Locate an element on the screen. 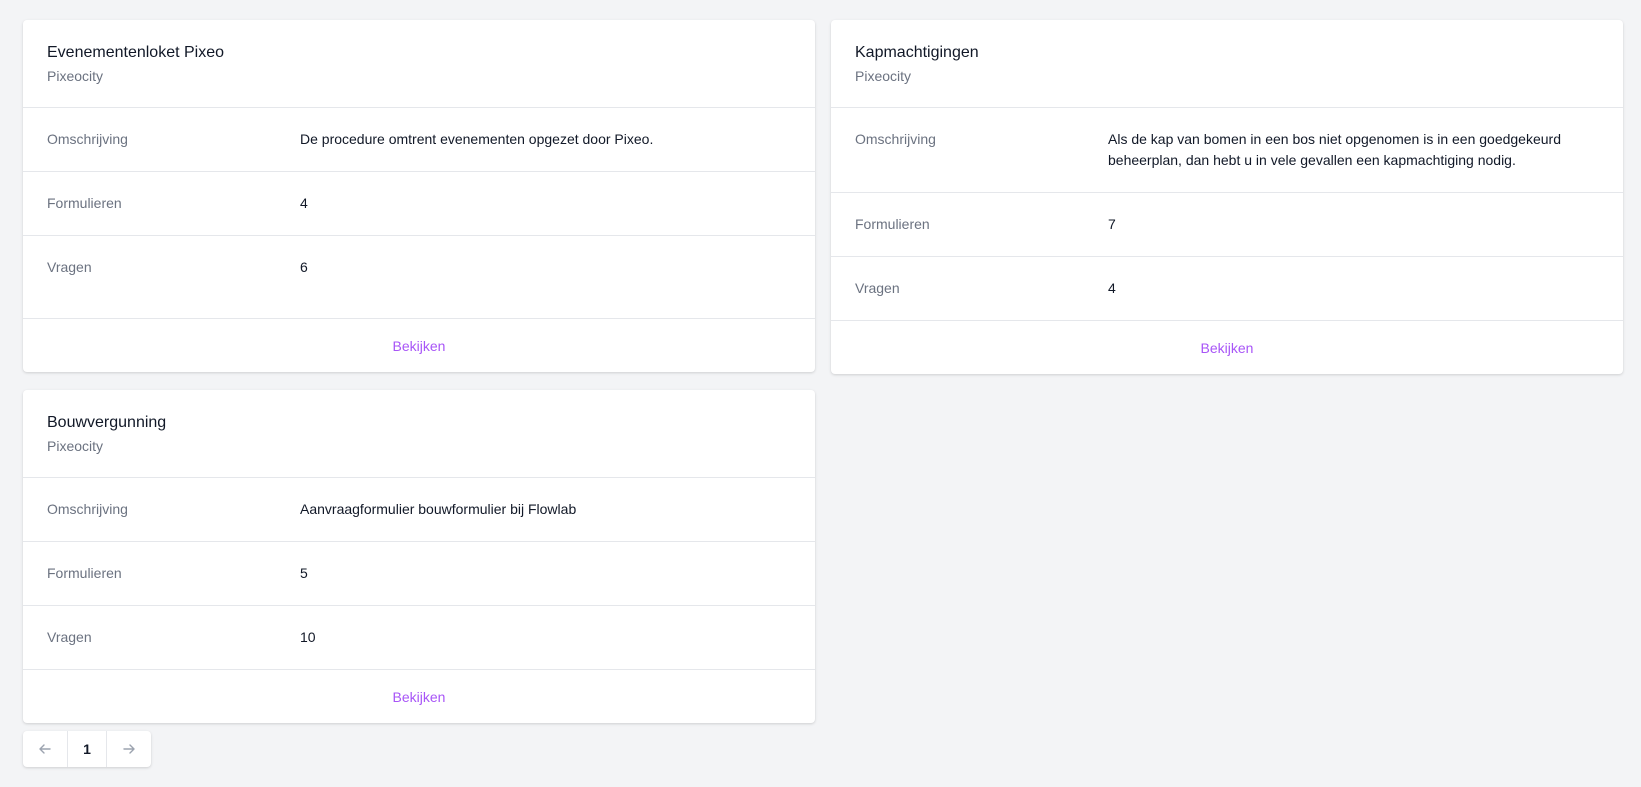 Image resolution: width=1641 pixels, height=787 pixels. next-page-button is located at coordinates (129, 749).